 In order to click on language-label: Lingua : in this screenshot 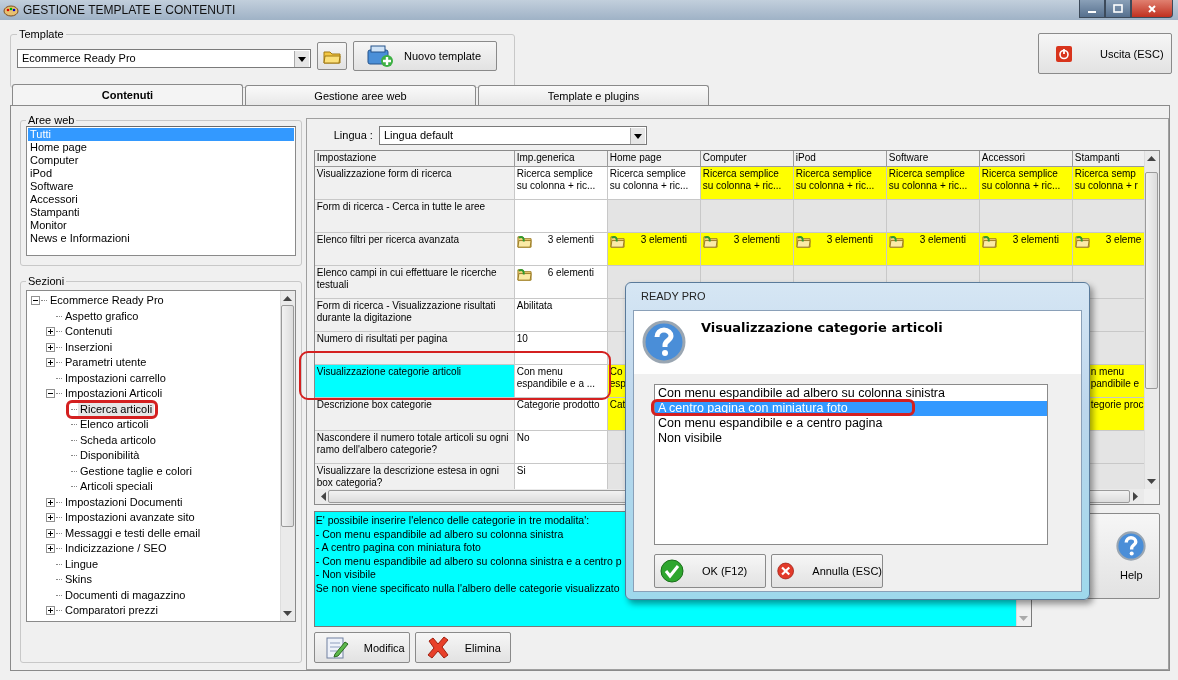, I will do `click(353, 135)`.